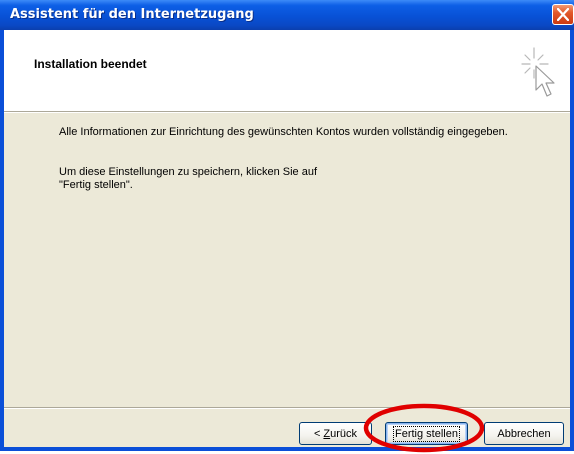 Image resolution: width=574 pixels, height=454 pixels. Describe the element at coordinates (538, 72) in the screenshot. I see `wizard-cursor-icon` at that location.